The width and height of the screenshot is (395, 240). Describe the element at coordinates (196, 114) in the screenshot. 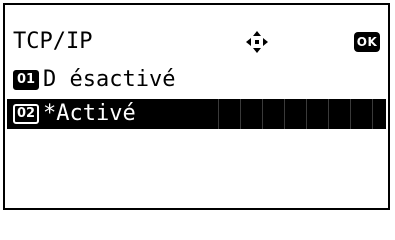

I see `menu-option-enabled-selected: 02 *Activé` at that location.